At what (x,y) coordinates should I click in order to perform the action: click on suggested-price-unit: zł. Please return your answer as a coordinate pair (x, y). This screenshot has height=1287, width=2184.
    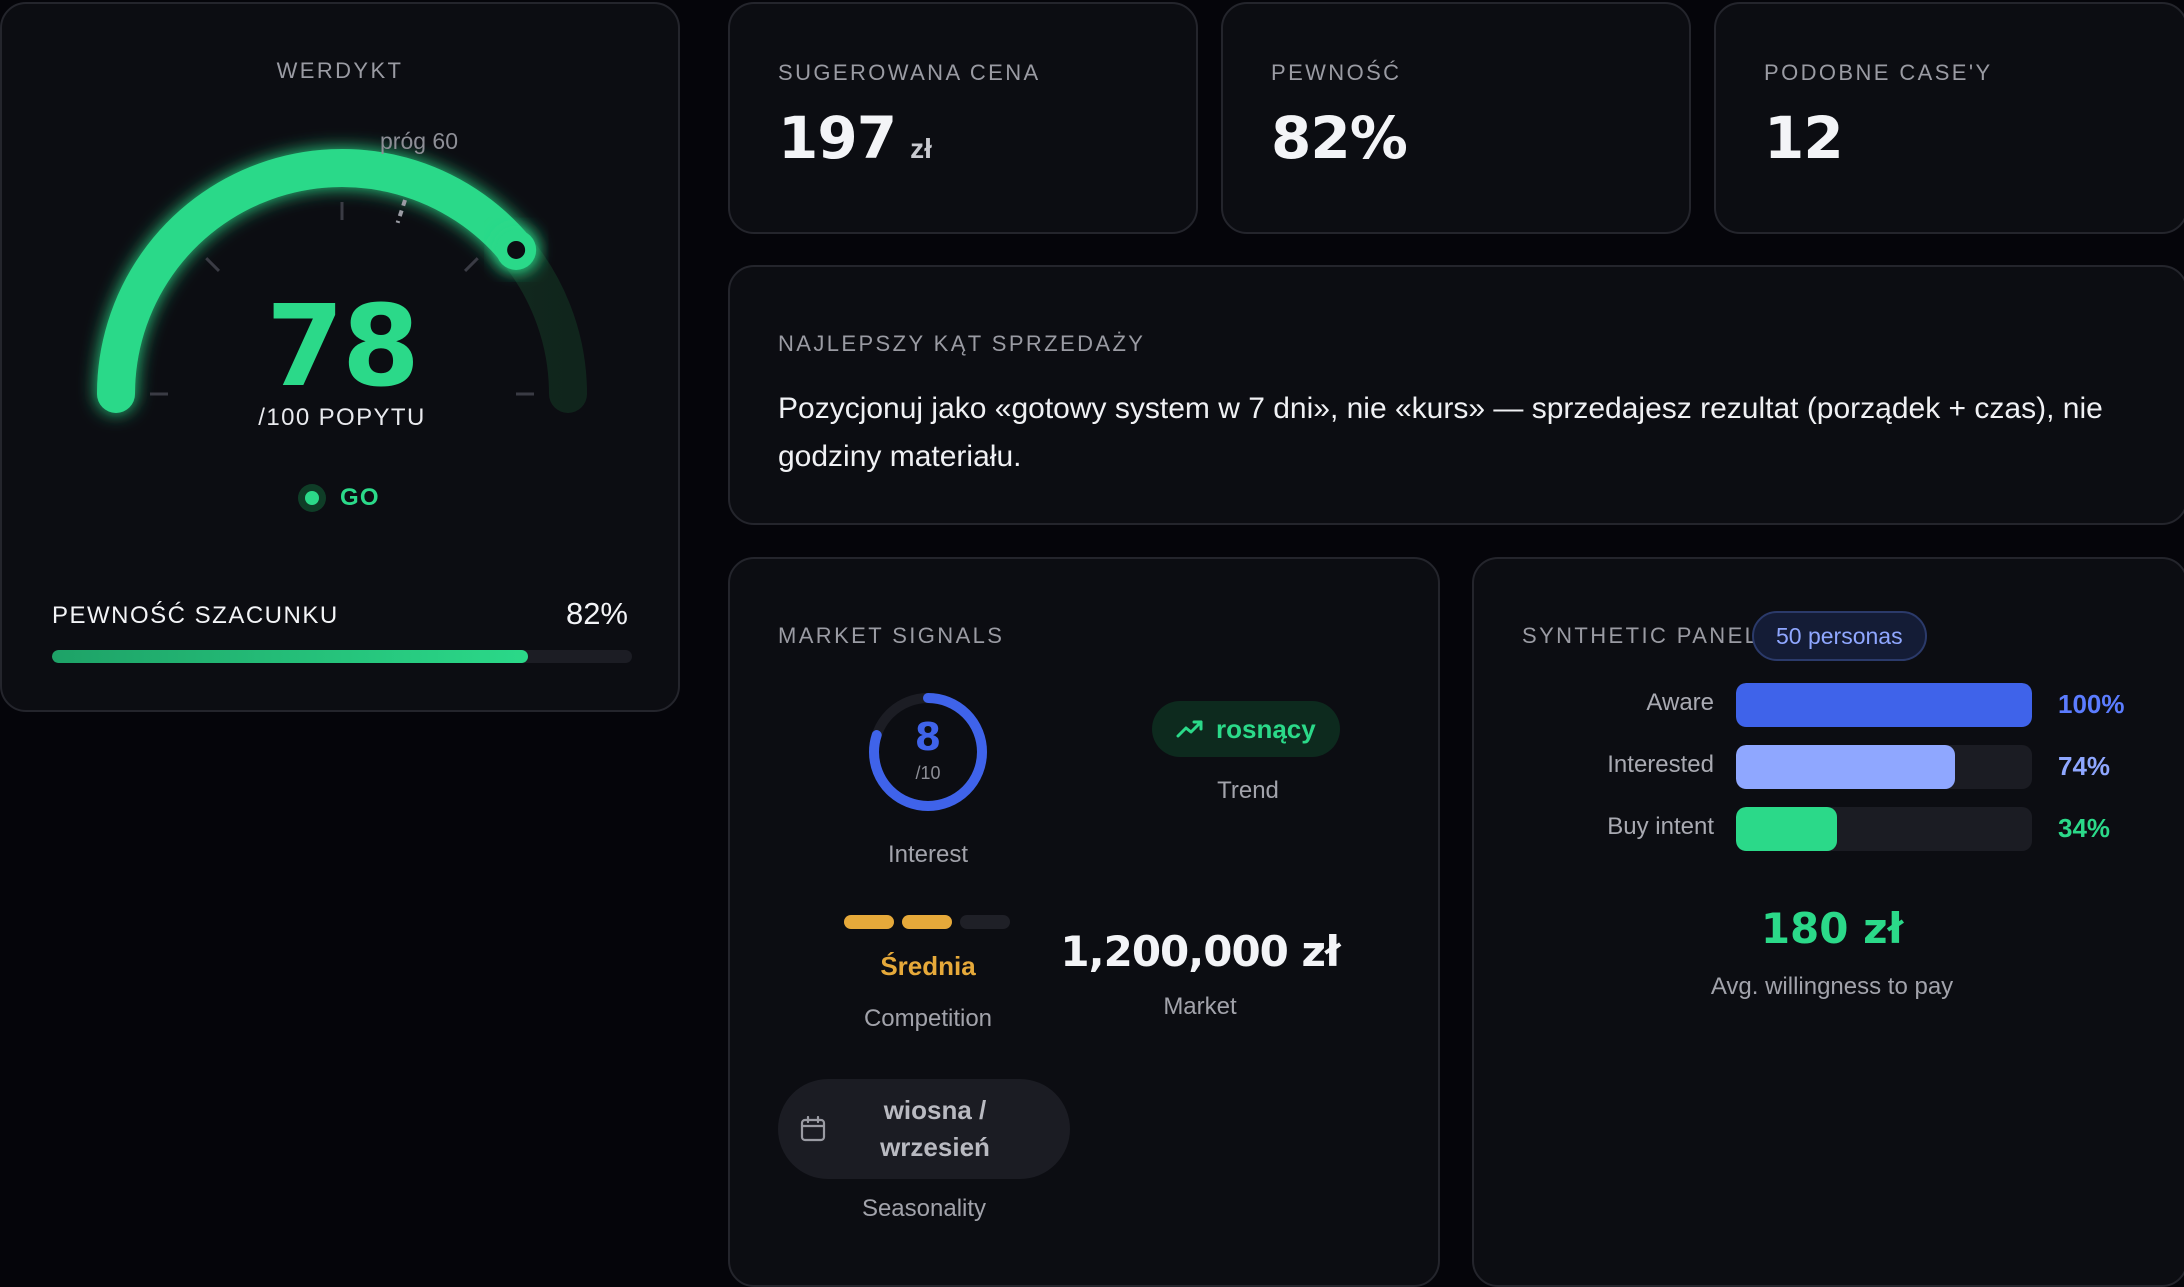
    Looking at the image, I should click on (921, 148).